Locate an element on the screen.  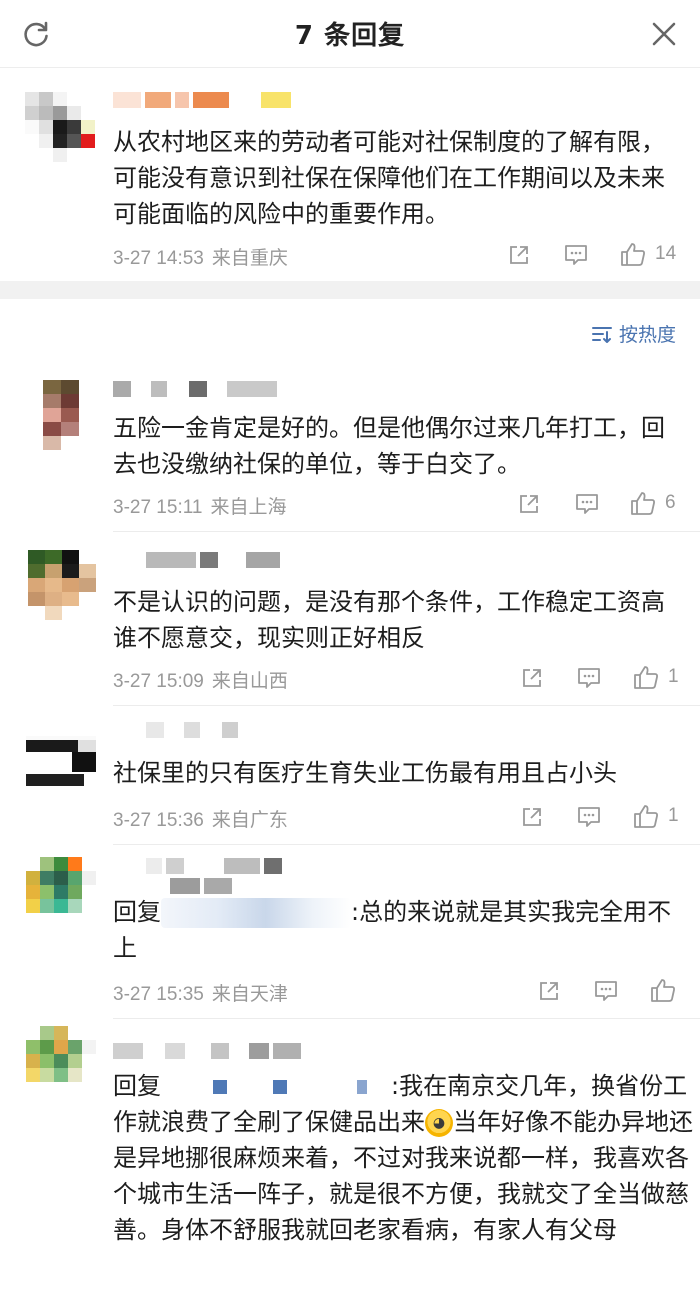
comment-text: 不是认识的问题，是没有那个条件，工作稳定工资高谁不愿意交，现实则正好相反 is located at coordinates (389, 620).